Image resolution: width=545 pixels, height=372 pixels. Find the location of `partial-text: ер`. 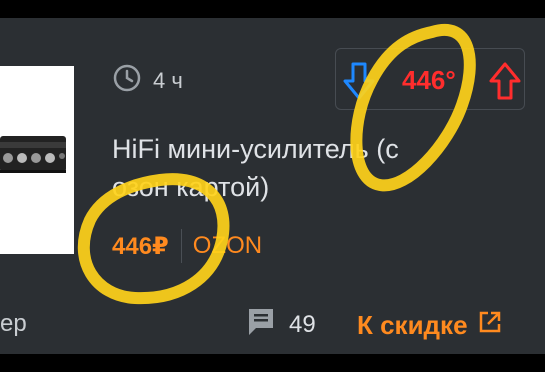

partial-text: ер is located at coordinates (13, 323).